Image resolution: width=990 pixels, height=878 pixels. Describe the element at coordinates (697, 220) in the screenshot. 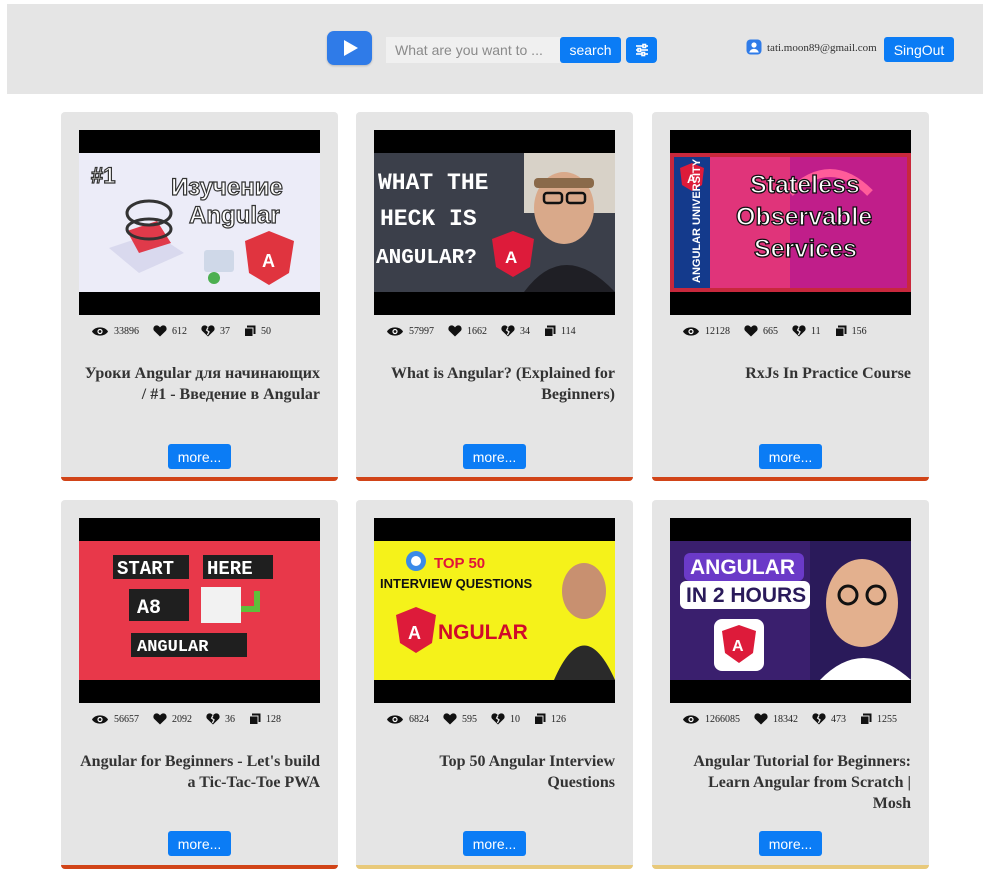

I see `thumb-text: ANGULAR UNIVERSITY` at that location.